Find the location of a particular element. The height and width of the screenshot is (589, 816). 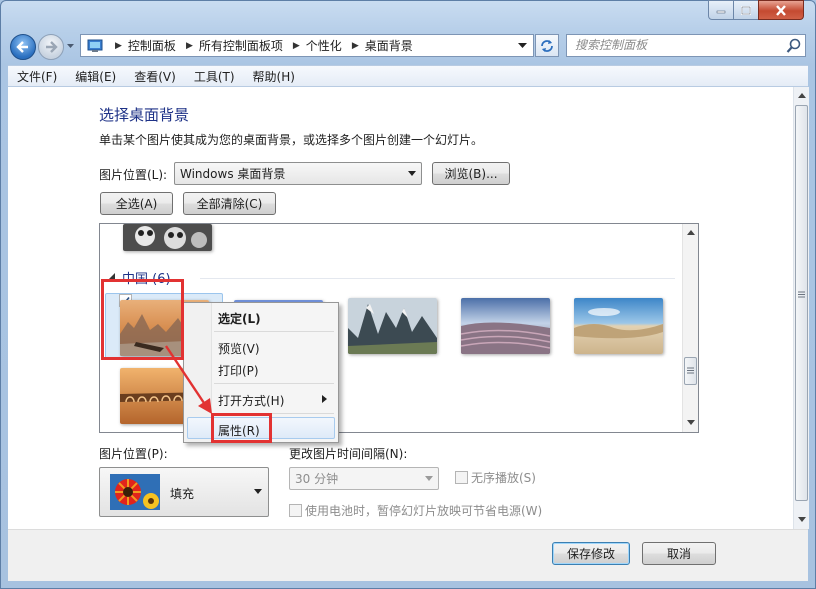

maximize-icon is located at coordinates (746, 10).